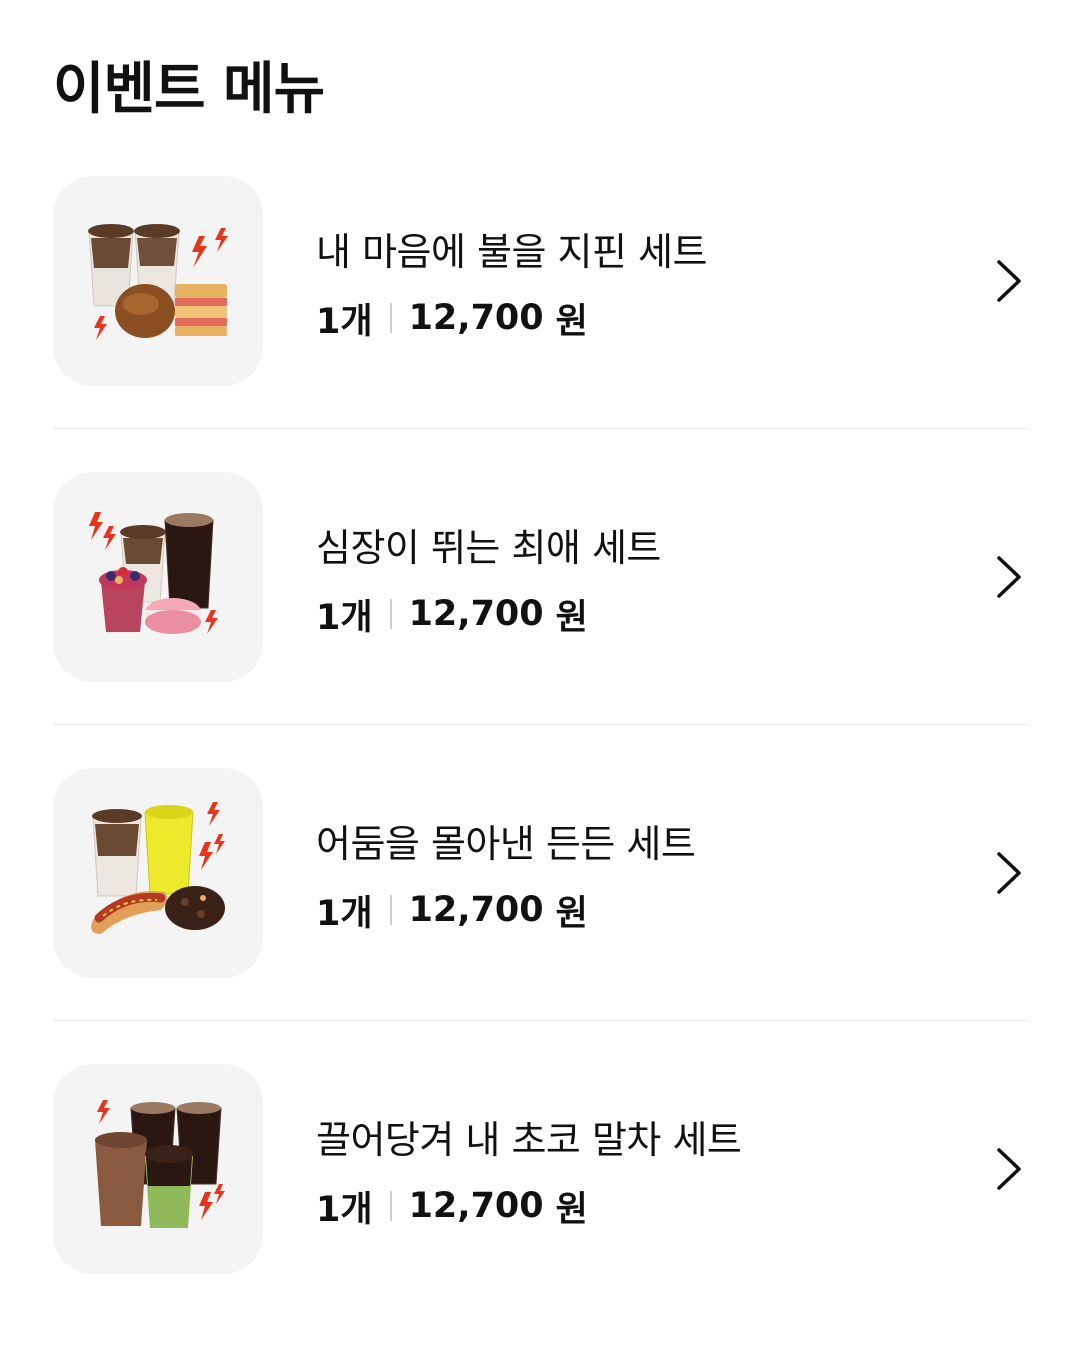 The image size is (1080, 1360). I want to click on latte-ade-hotdog-cookie-set-image, so click(158, 868).